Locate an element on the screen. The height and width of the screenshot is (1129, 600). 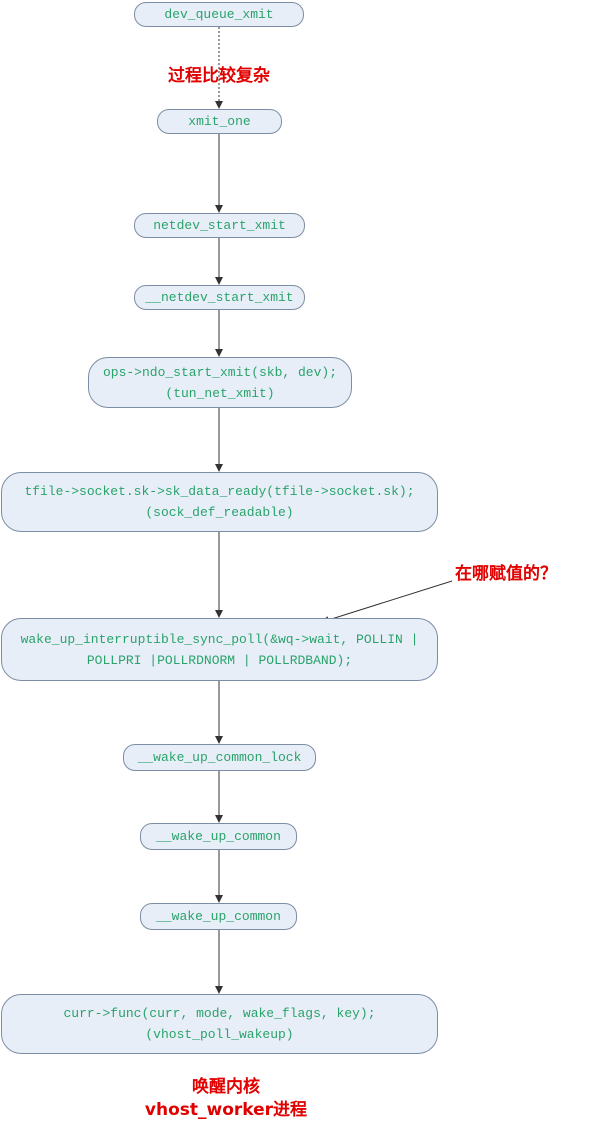
note-complex-process: 过程比较复杂 is located at coordinates (219, 76).